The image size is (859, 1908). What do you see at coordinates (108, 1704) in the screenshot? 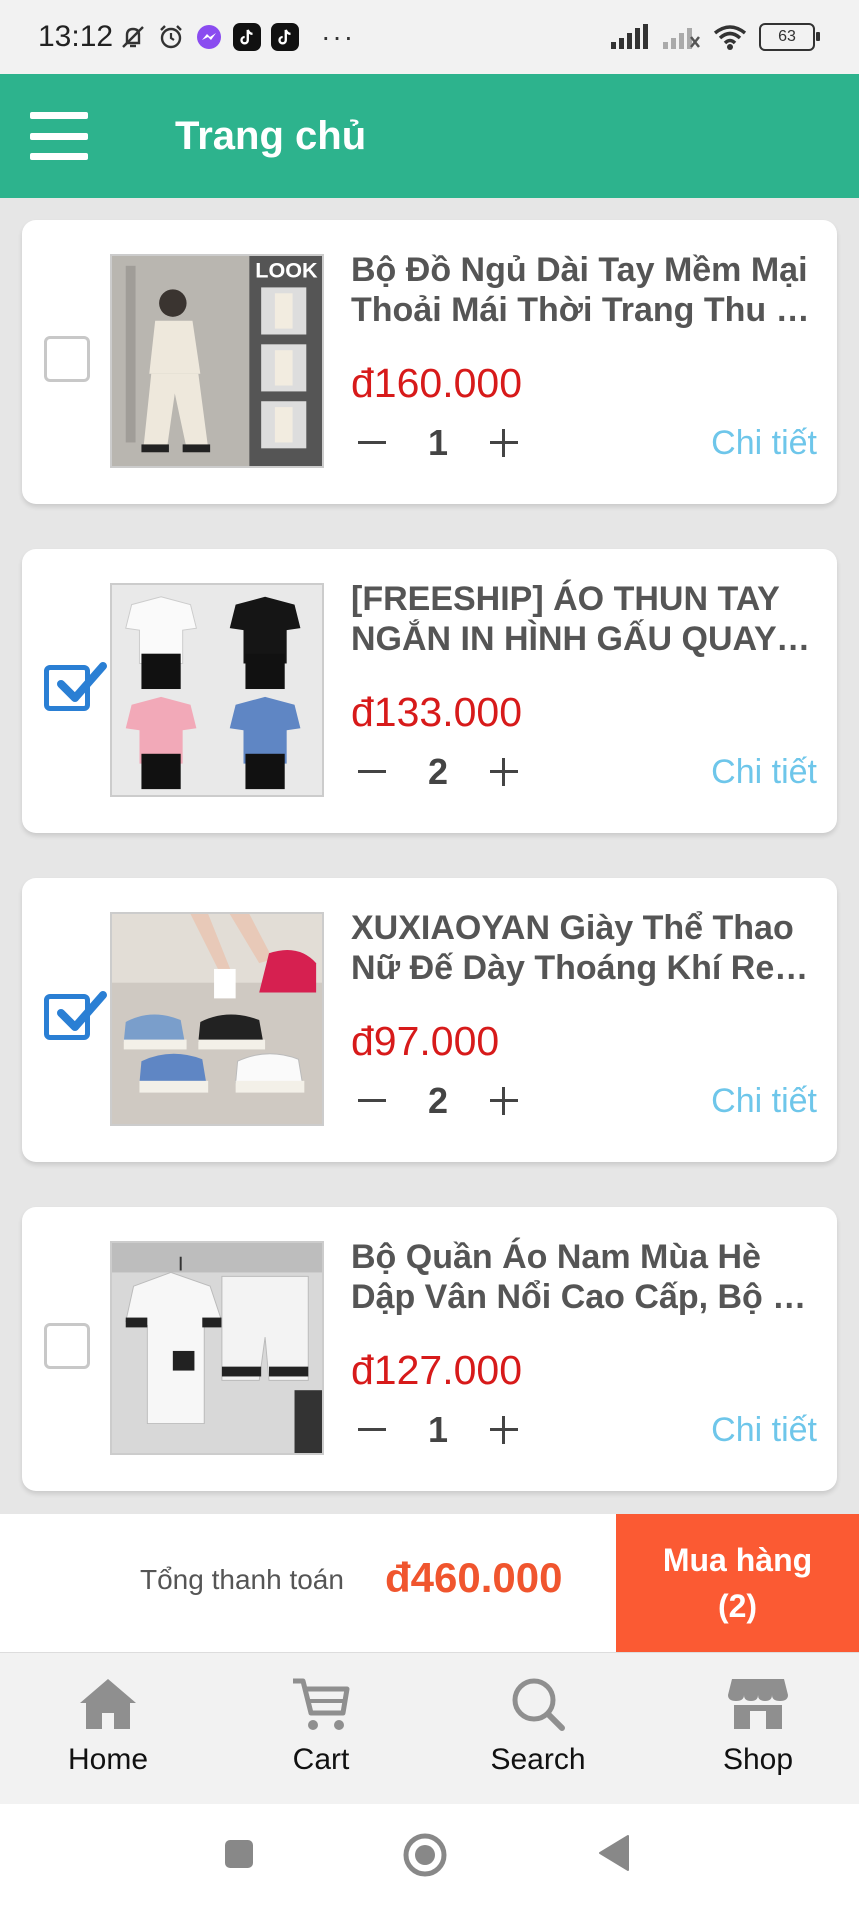
I see `home-icon` at bounding box center [108, 1704].